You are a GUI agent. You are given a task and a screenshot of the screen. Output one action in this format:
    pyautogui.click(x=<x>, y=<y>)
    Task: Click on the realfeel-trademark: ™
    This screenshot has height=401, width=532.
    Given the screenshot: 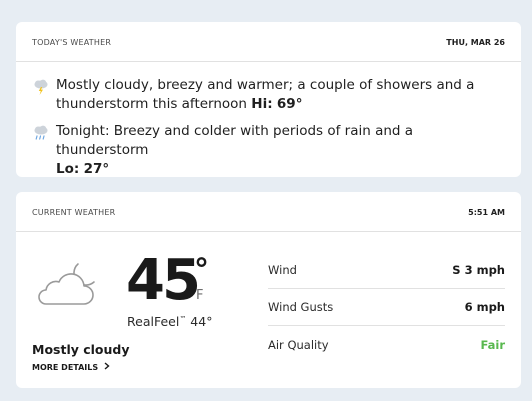 What is the action you would take?
    pyautogui.click(x=183, y=318)
    